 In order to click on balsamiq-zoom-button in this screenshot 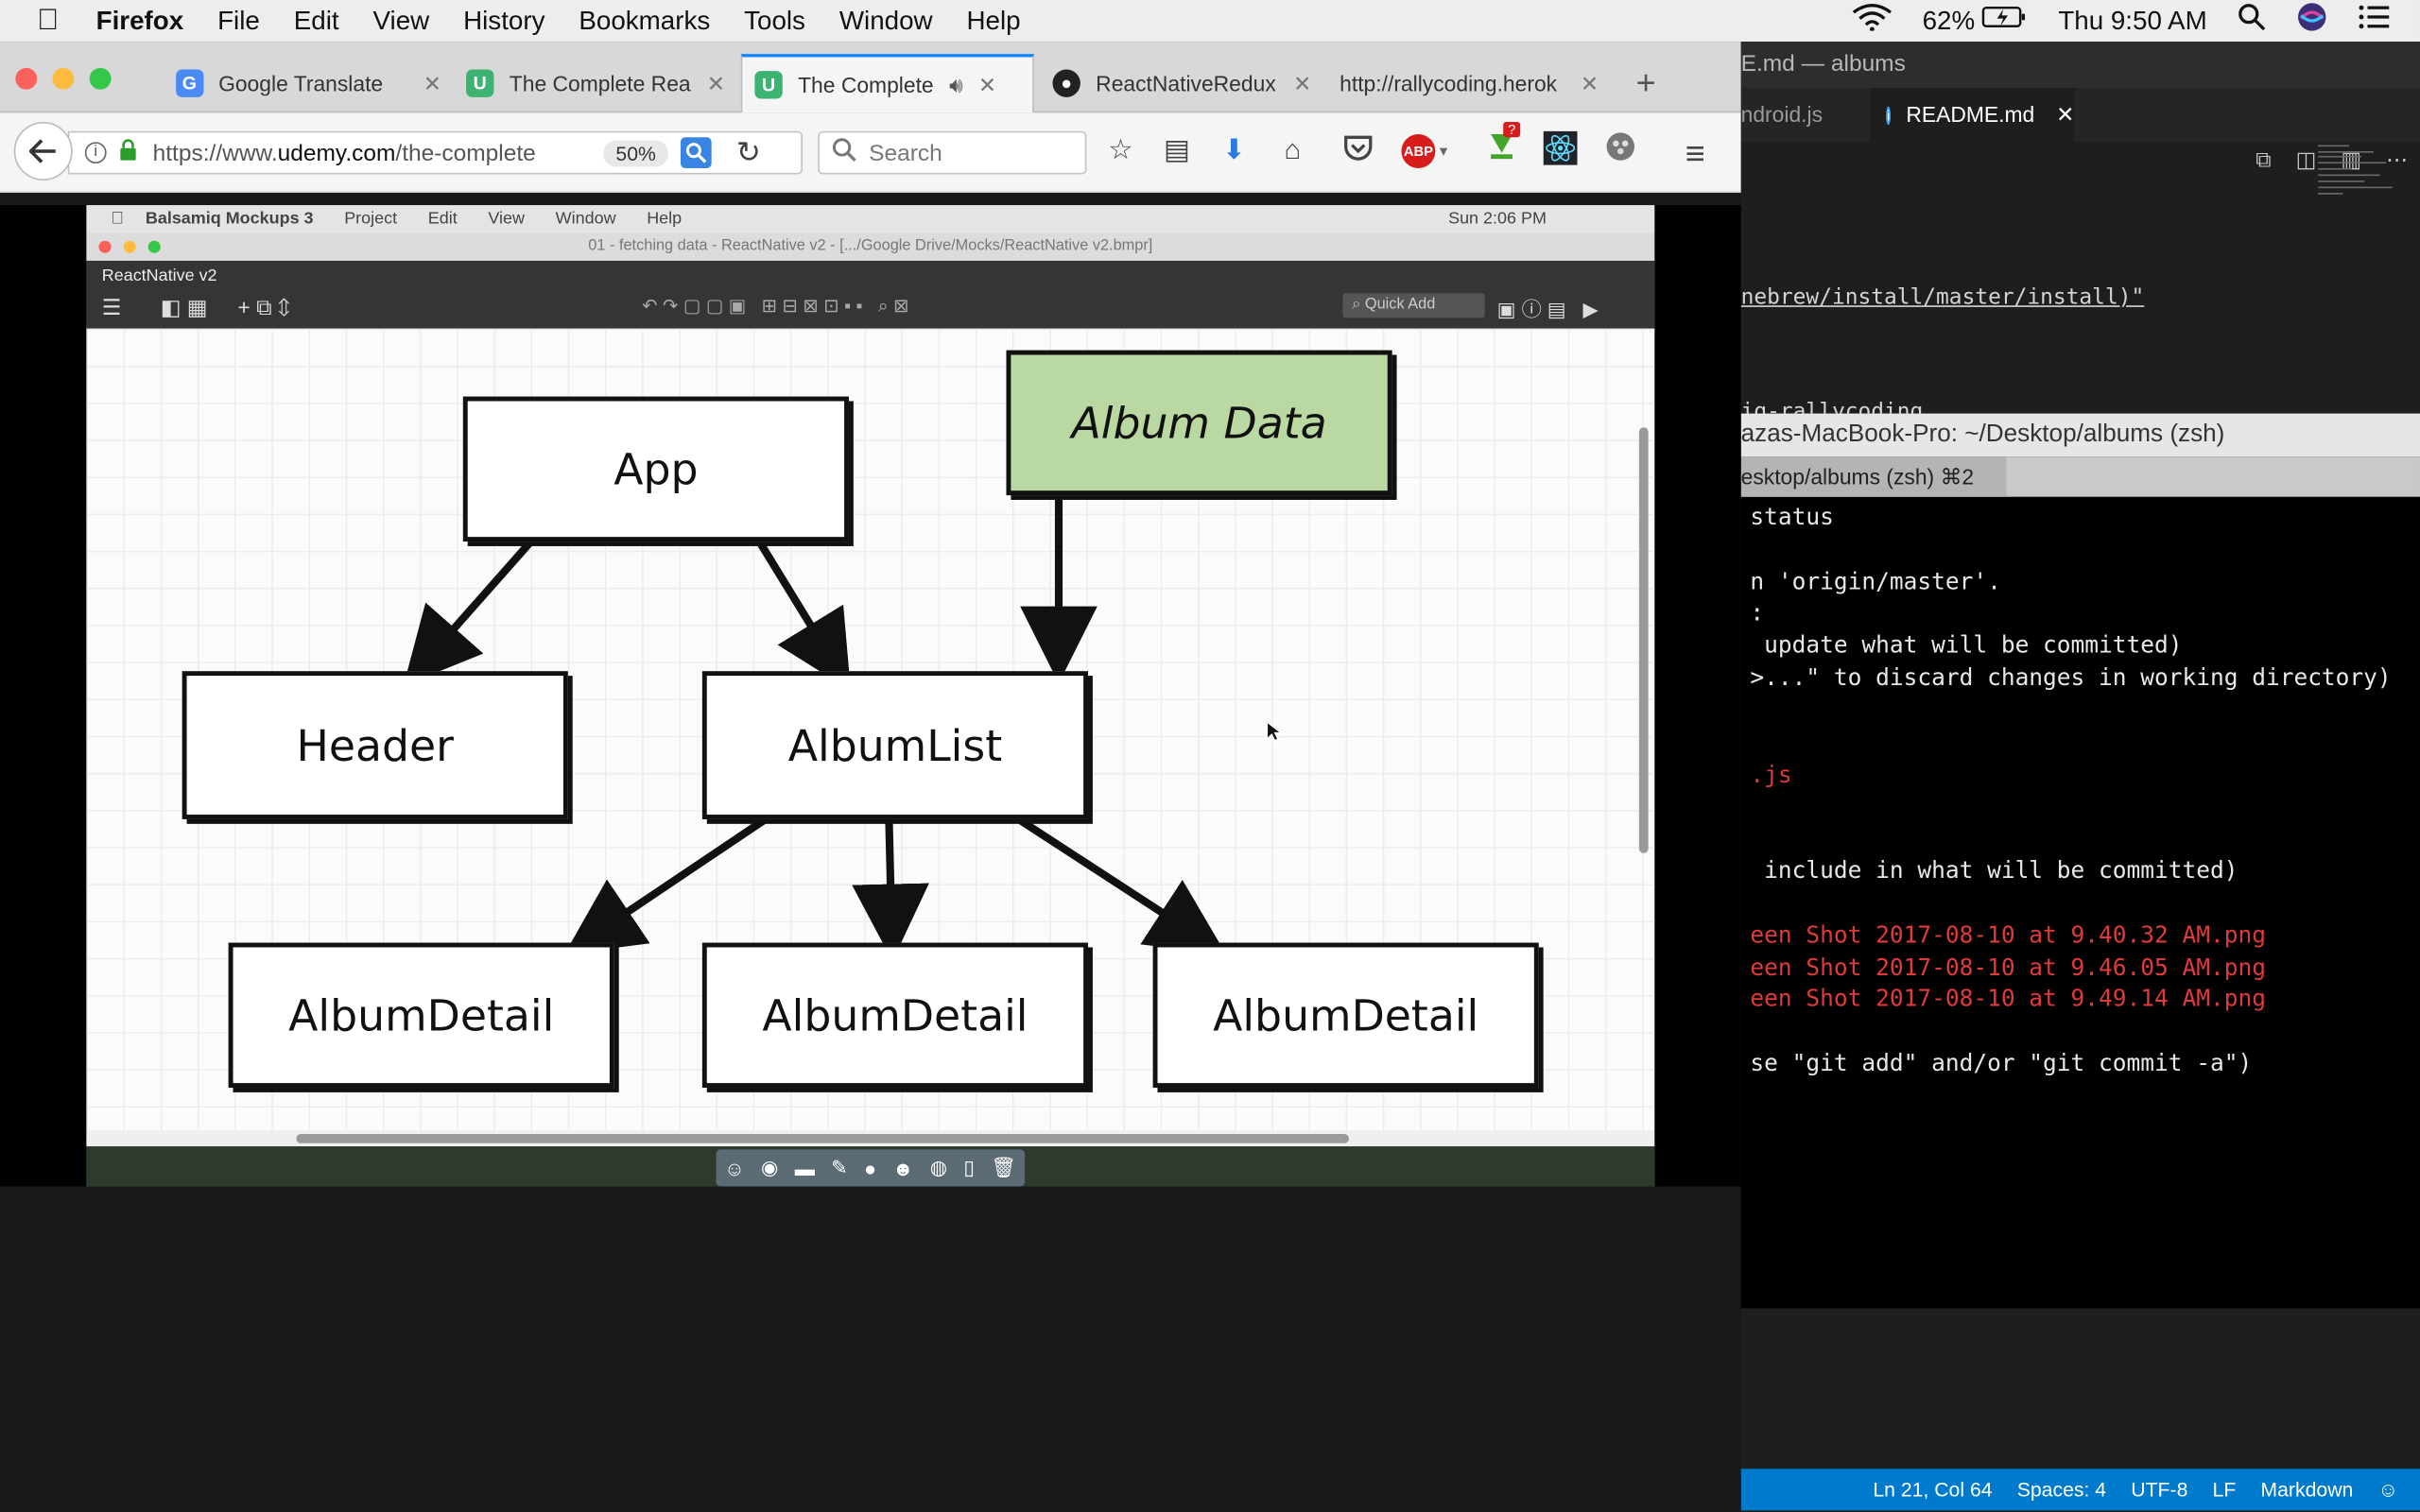, I will do `click(154, 246)`.